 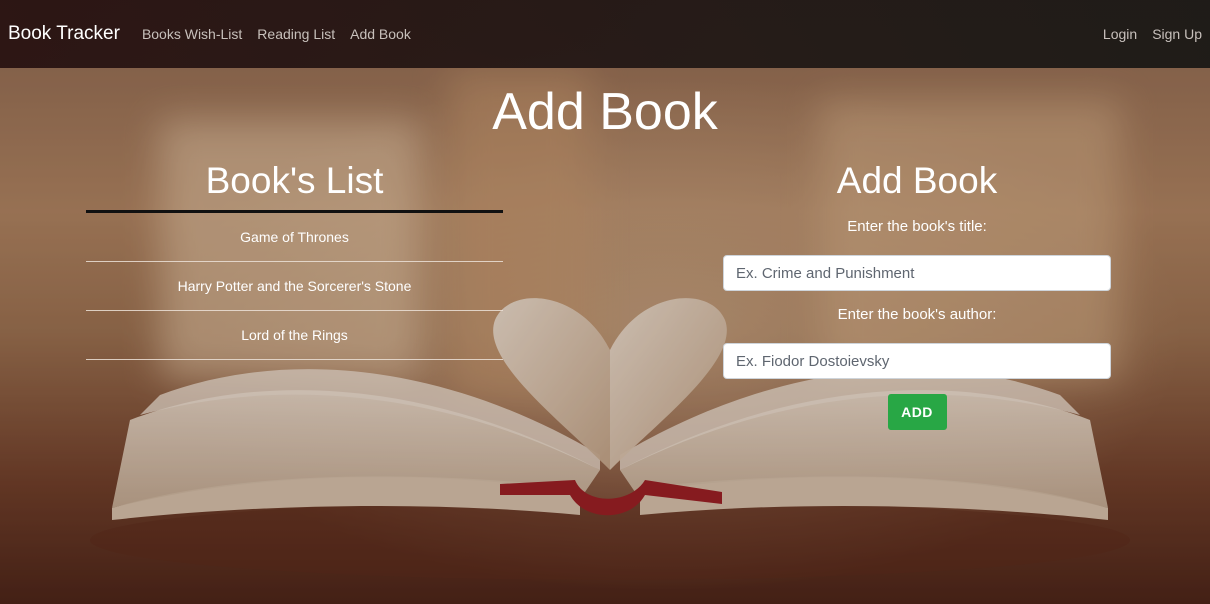 What do you see at coordinates (294, 237) in the screenshot?
I see `list-item: Game of Thrones` at bounding box center [294, 237].